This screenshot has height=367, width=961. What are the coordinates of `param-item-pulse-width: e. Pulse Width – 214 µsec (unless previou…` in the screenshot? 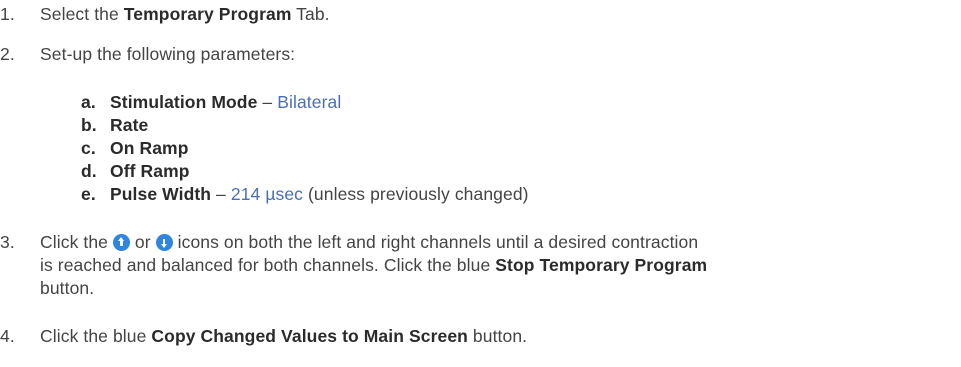 It's located at (305, 194).